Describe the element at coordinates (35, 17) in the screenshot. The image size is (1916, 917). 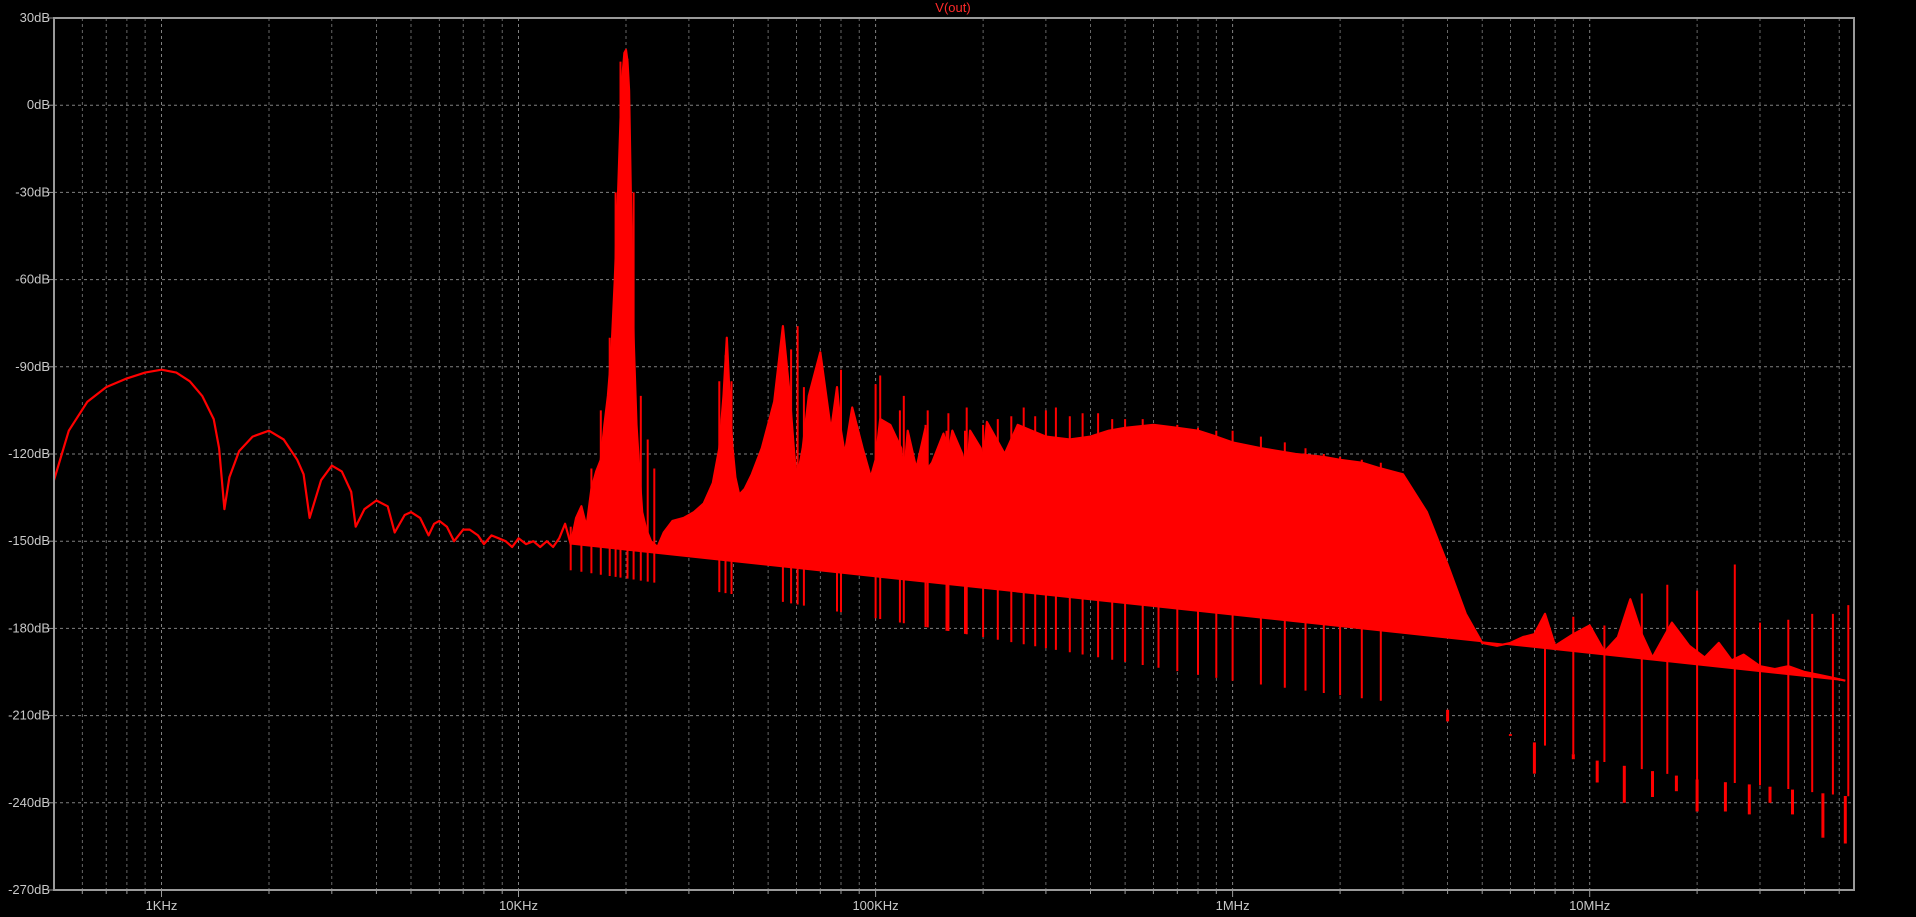
I see `y-tick-label: 30dB` at that location.